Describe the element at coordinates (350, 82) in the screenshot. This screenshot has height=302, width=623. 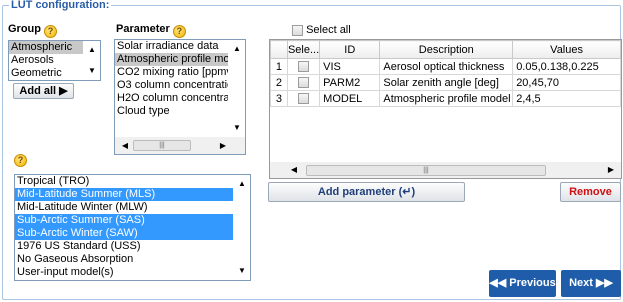
I see `row-id: PARM2` at that location.